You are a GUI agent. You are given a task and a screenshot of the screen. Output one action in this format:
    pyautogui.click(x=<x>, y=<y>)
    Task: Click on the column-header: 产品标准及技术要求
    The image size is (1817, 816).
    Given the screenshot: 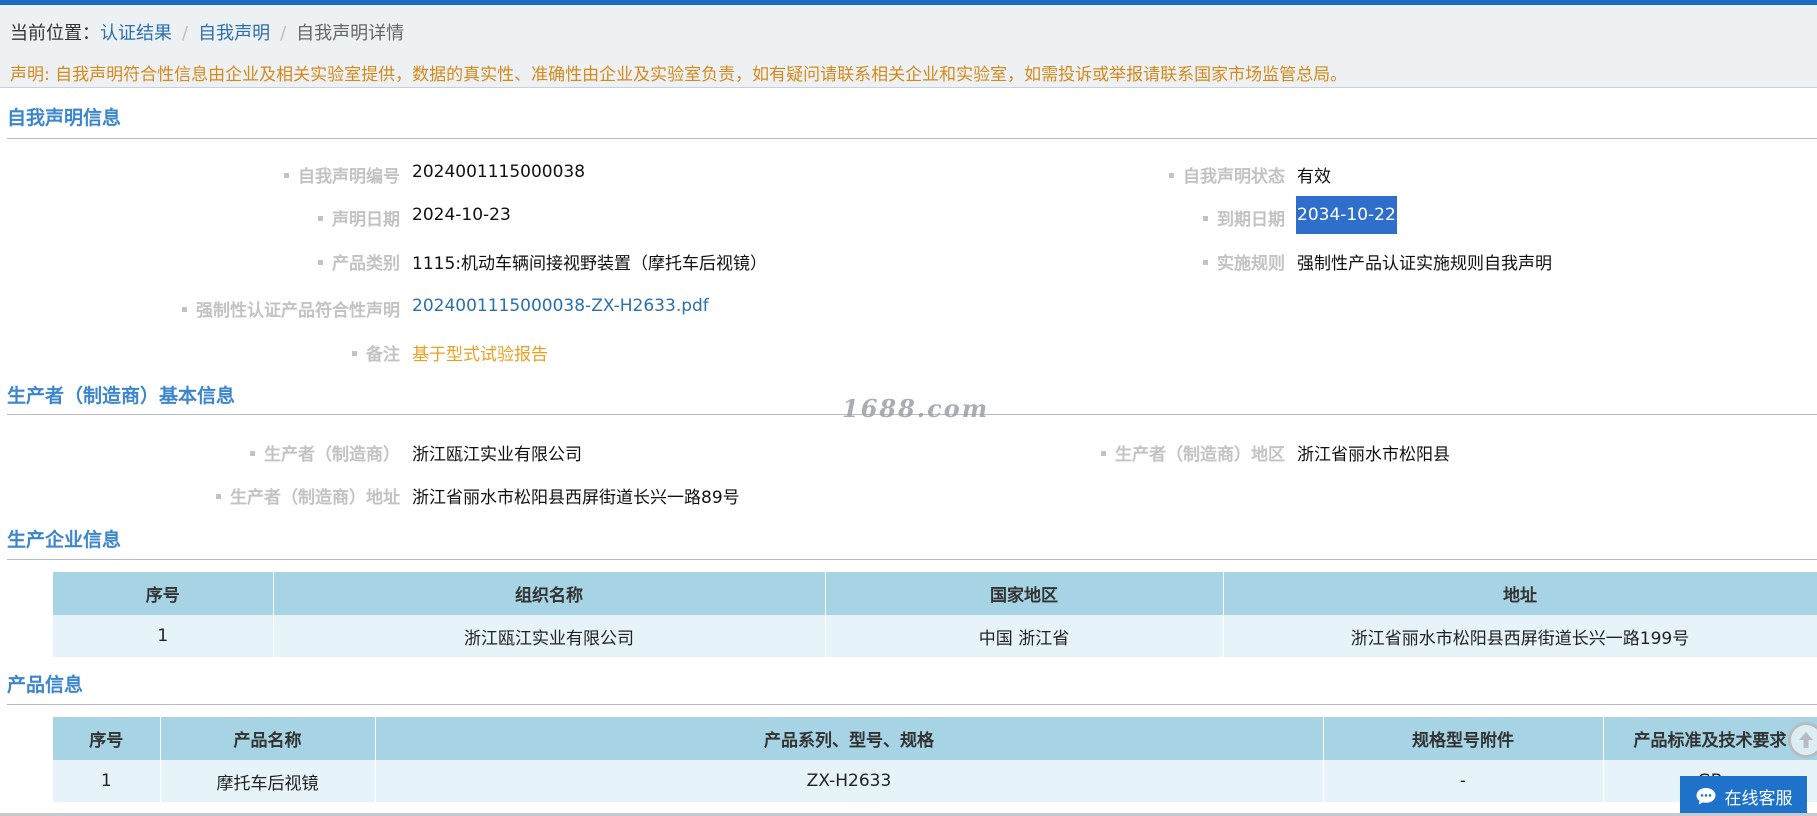 What is the action you would take?
    pyautogui.click(x=1710, y=738)
    